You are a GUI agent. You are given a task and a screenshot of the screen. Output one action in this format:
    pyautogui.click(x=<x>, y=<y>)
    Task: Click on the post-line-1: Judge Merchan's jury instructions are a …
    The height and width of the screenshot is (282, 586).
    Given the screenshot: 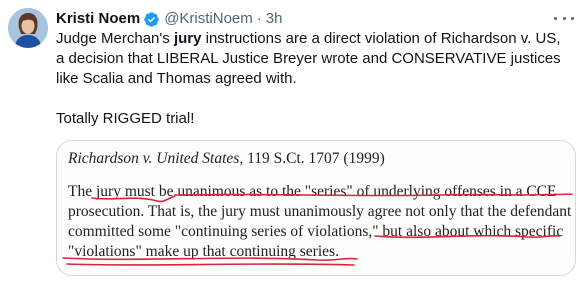 What is the action you would take?
    pyautogui.click(x=308, y=38)
    